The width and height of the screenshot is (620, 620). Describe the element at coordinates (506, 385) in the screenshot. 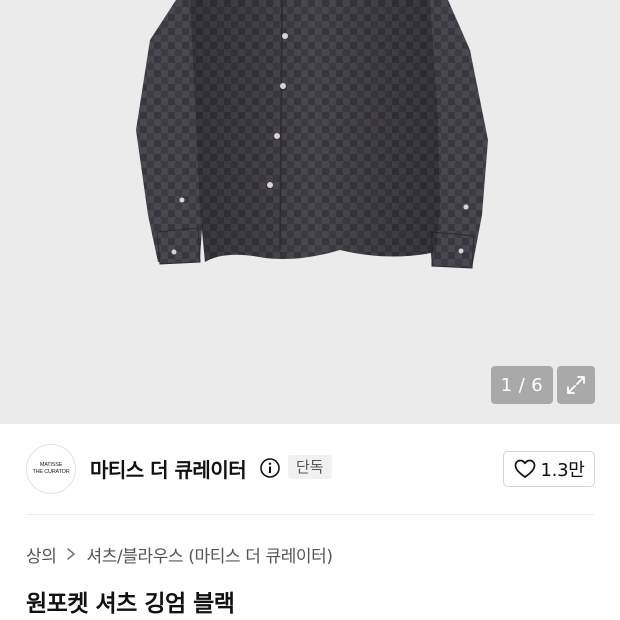

I see `image-counter-current: 1` at that location.